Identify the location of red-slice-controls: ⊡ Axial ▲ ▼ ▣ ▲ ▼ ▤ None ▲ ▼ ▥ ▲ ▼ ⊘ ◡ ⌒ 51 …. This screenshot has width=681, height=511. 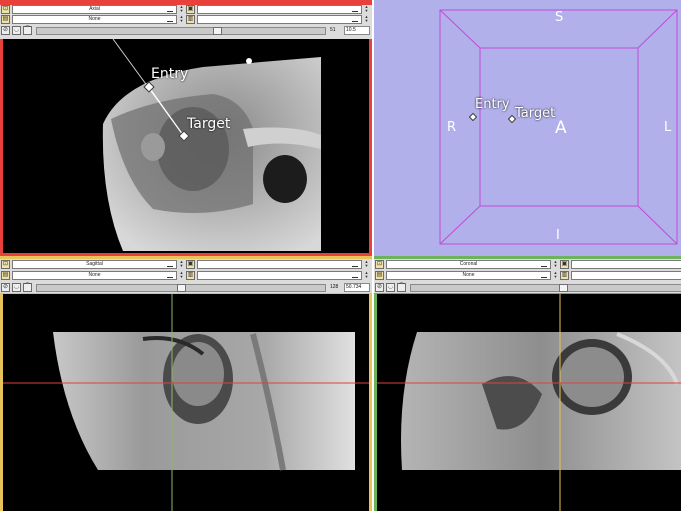
(186, 22).